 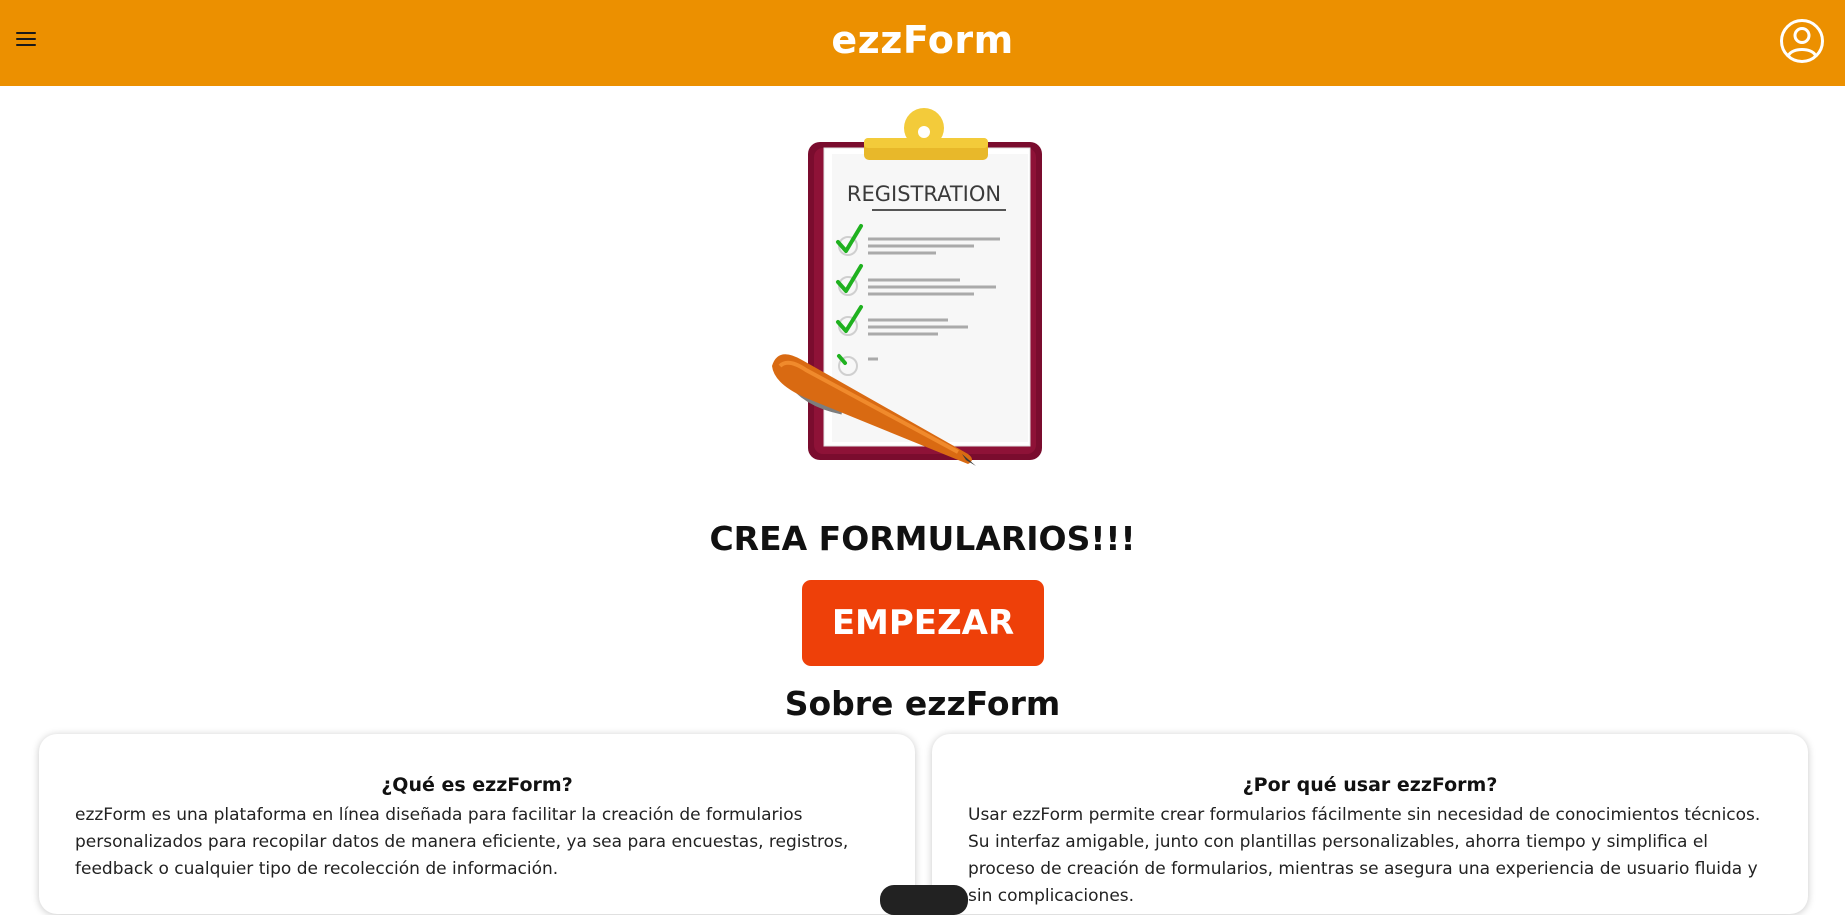 What do you see at coordinates (922, 703) in the screenshot?
I see `about-section-title: Sobre ezzForm` at bounding box center [922, 703].